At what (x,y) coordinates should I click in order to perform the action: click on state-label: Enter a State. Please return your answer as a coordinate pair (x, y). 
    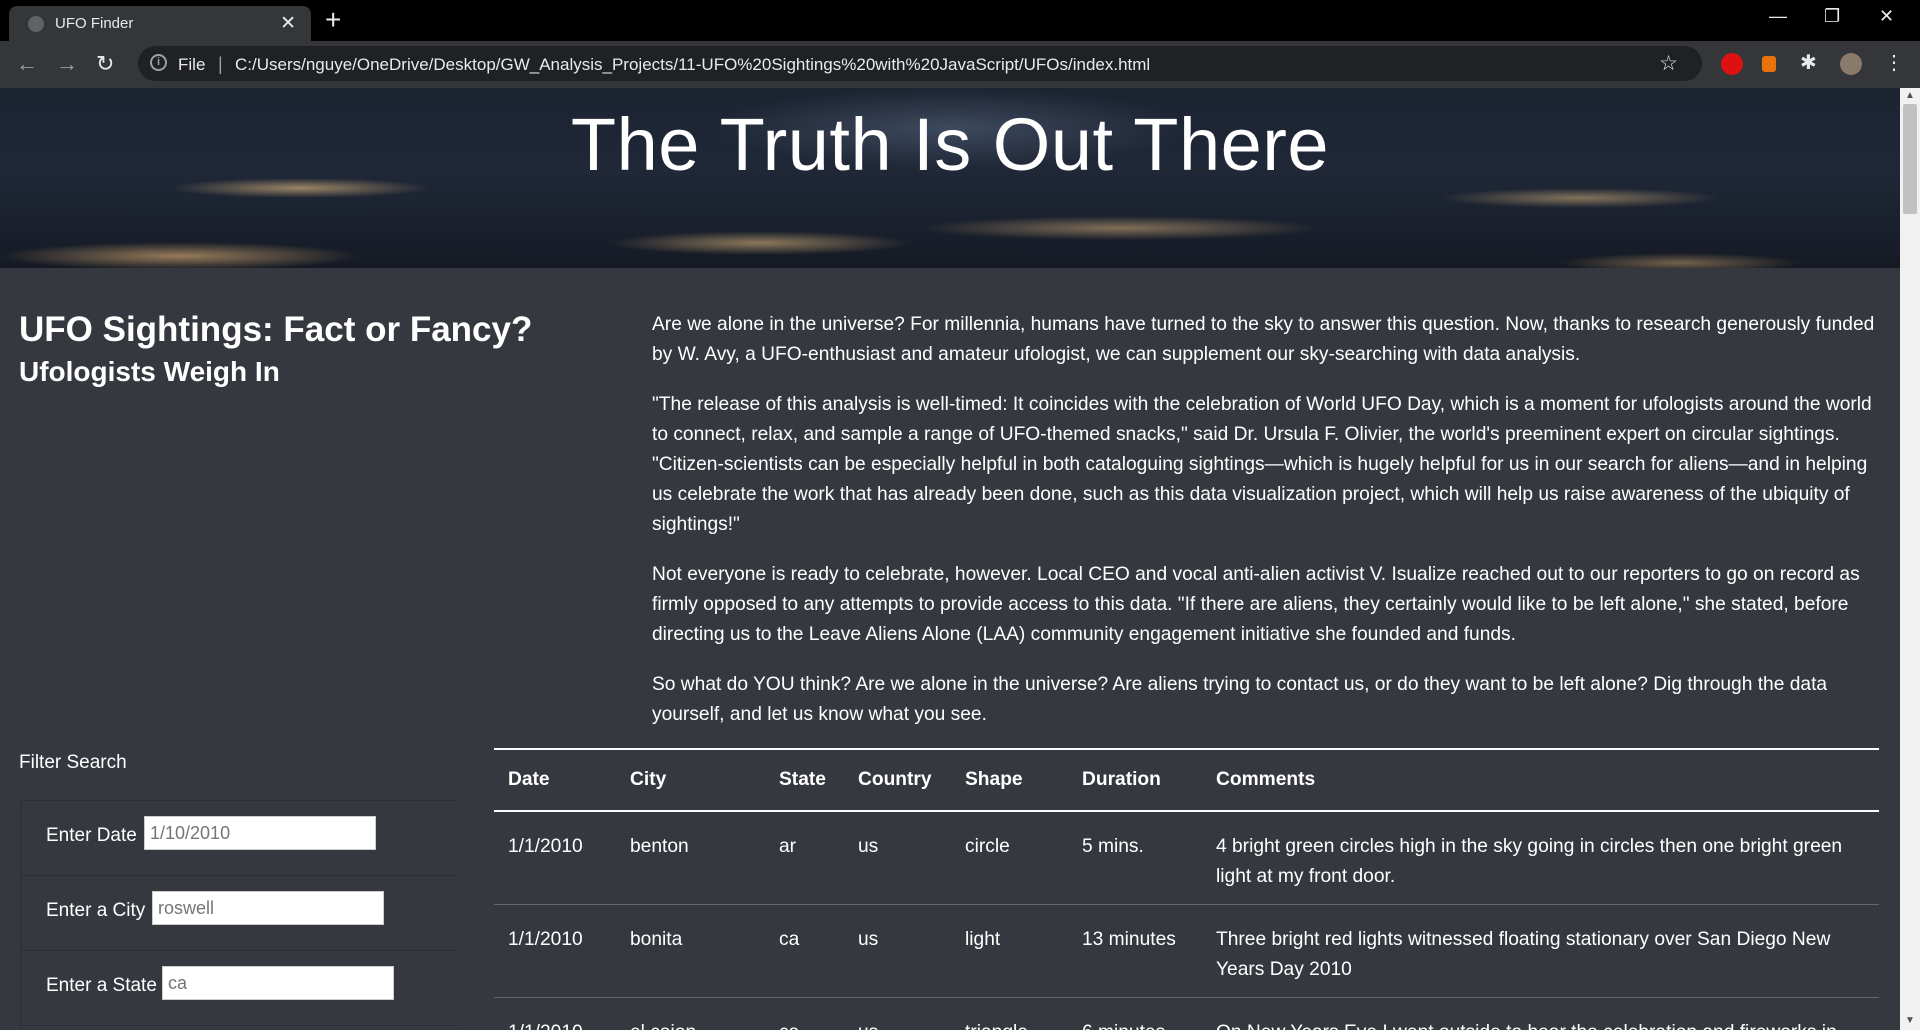
    Looking at the image, I should click on (101, 985).